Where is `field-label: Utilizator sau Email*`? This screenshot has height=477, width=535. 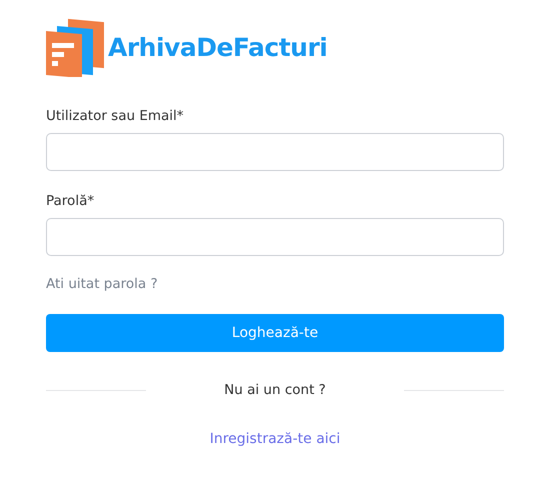 field-label: Utilizator sau Email* is located at coordinates (115, 116).